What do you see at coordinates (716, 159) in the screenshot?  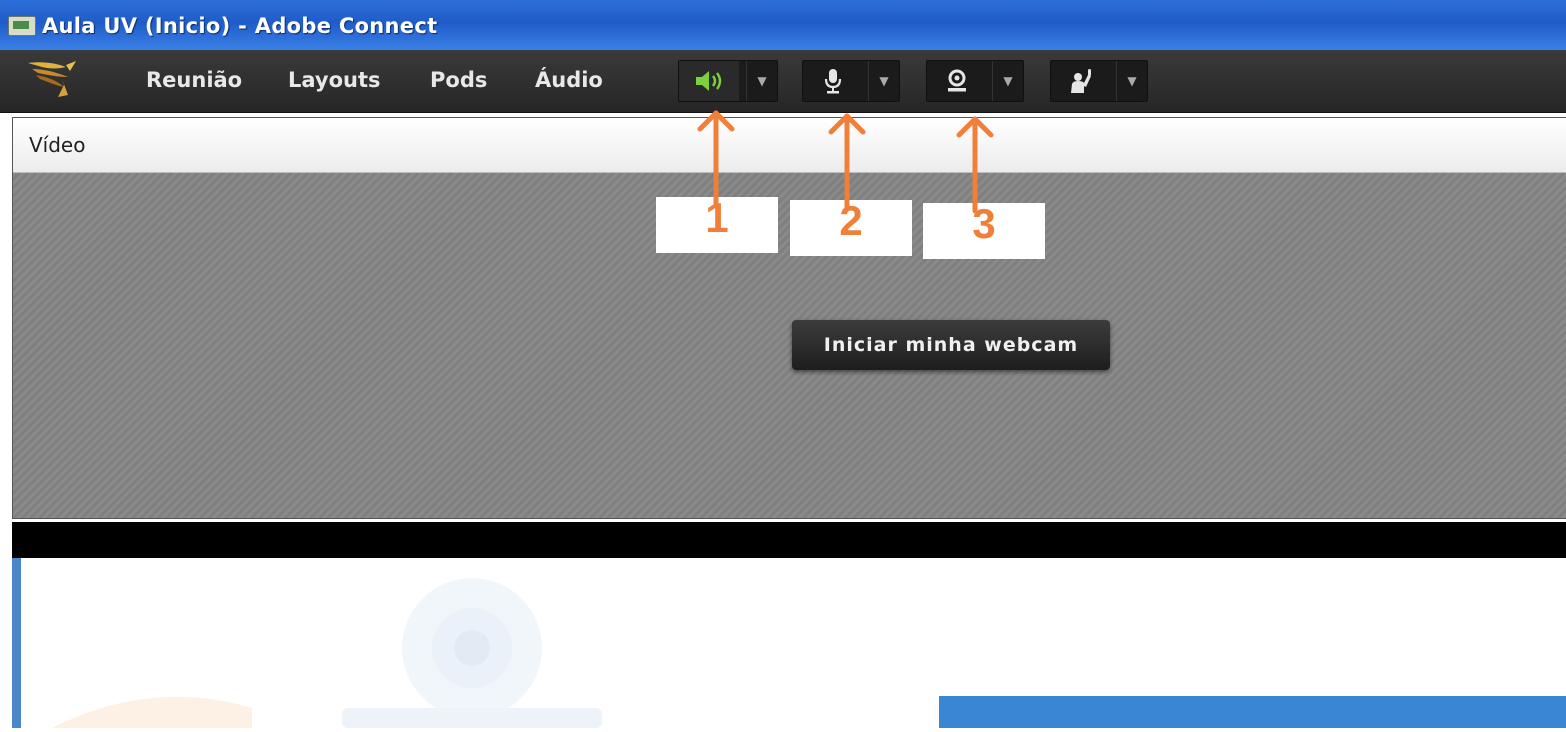 I see `arrow-1-icon` at bounding box center [716, 159].